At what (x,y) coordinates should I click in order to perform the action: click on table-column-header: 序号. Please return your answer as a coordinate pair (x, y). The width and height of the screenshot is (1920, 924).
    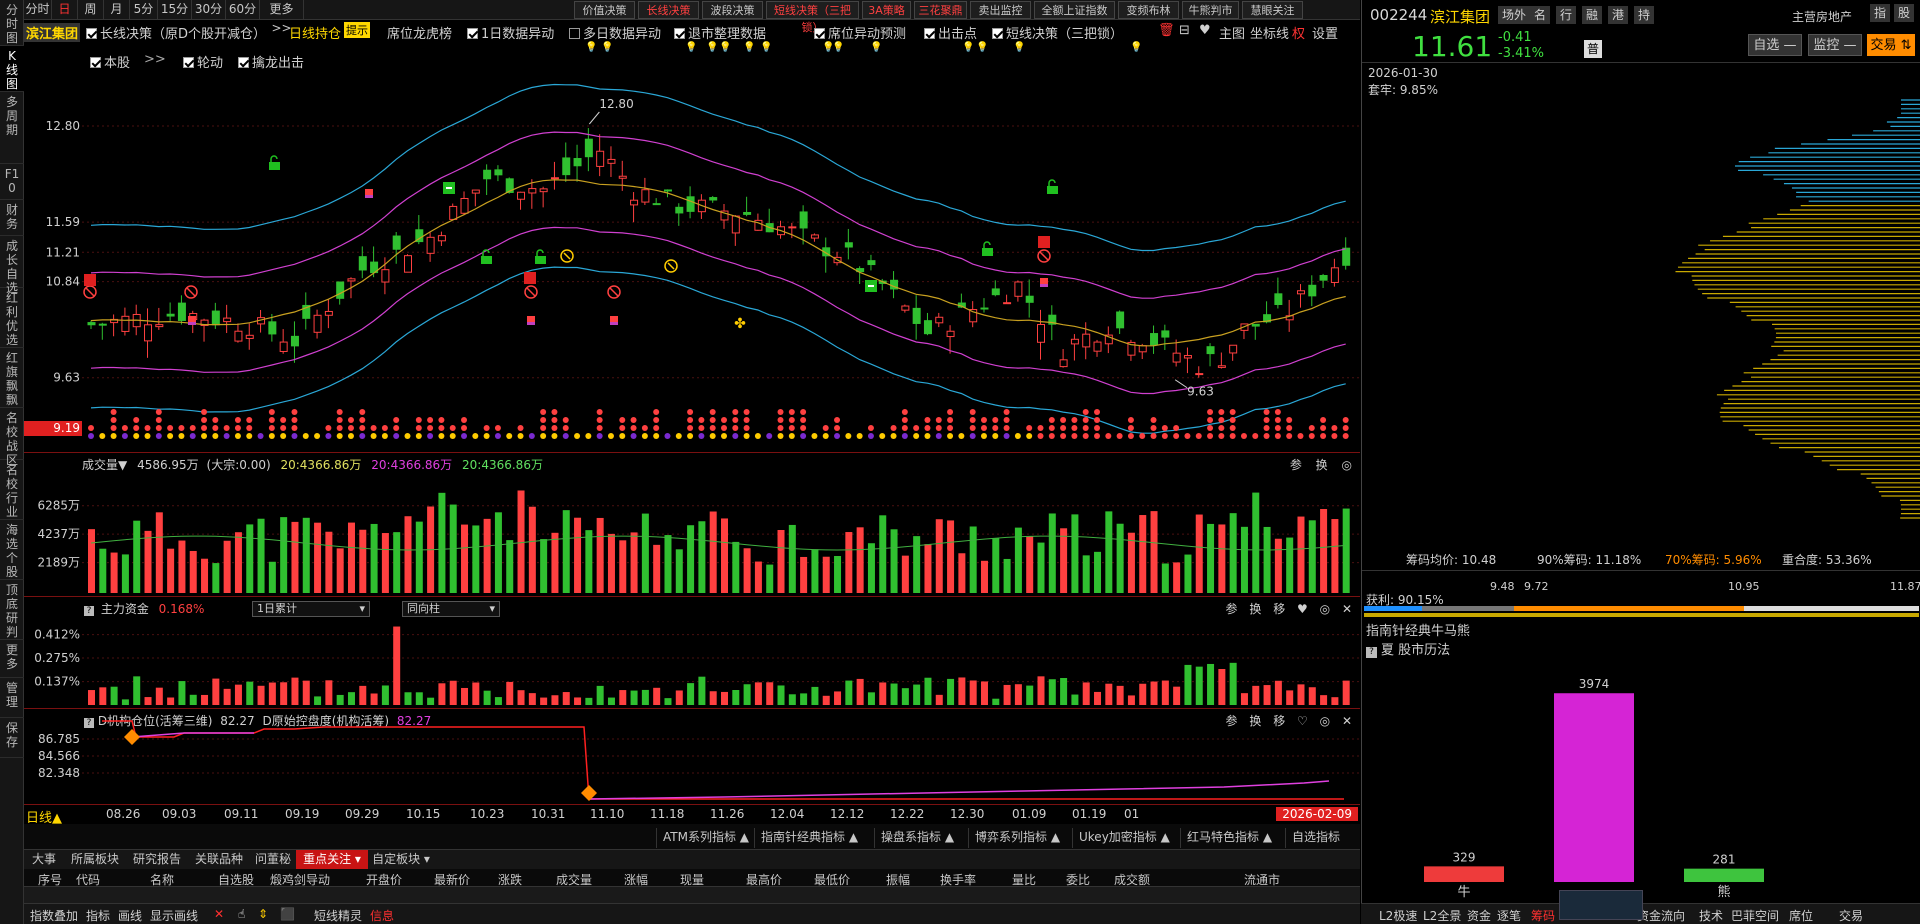
    Looking at the image, I should click on (50, 879).